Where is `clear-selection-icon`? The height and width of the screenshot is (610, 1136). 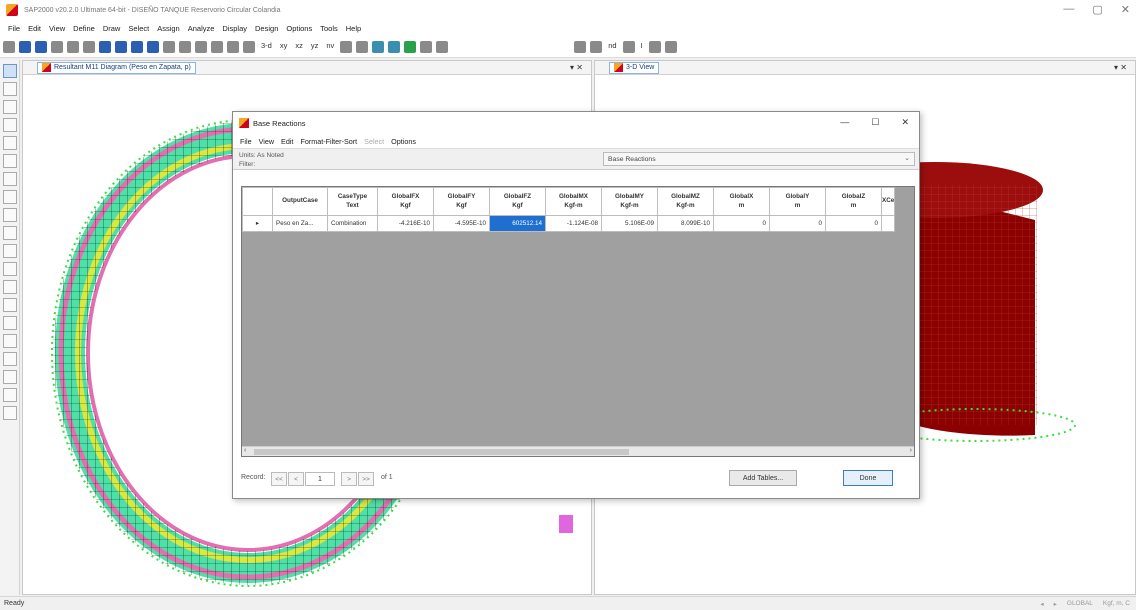
clear-selection-icon is located at coordinates (10, 323).